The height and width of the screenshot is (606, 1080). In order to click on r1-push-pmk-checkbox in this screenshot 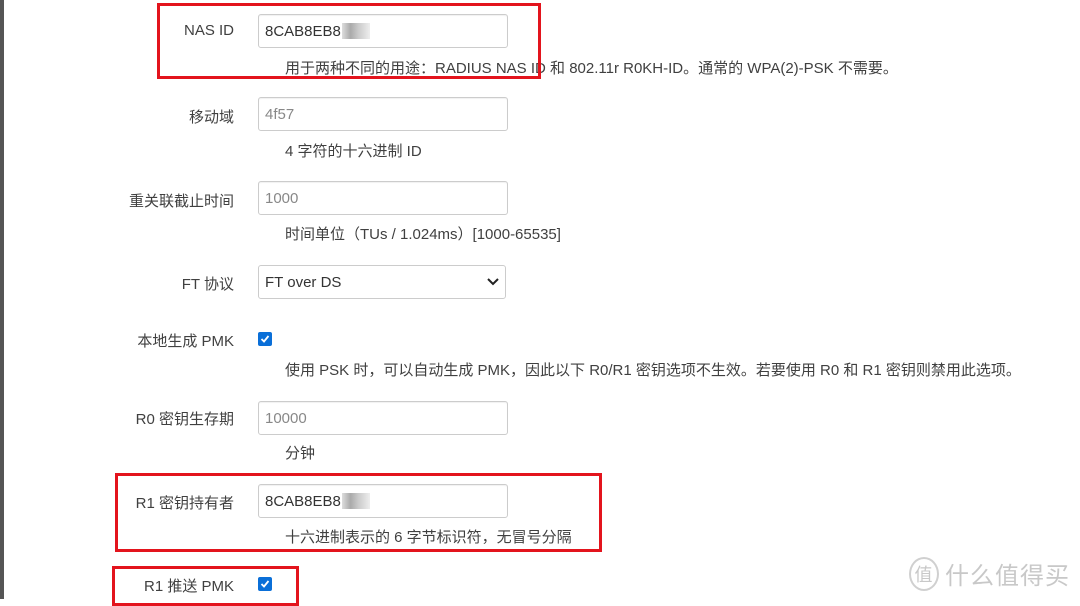, I will do `click(265, 584)`.